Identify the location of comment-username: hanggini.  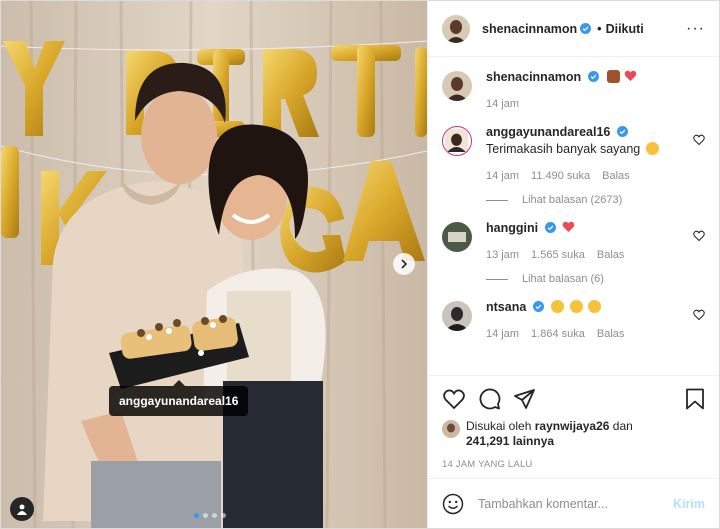
(512, 228).